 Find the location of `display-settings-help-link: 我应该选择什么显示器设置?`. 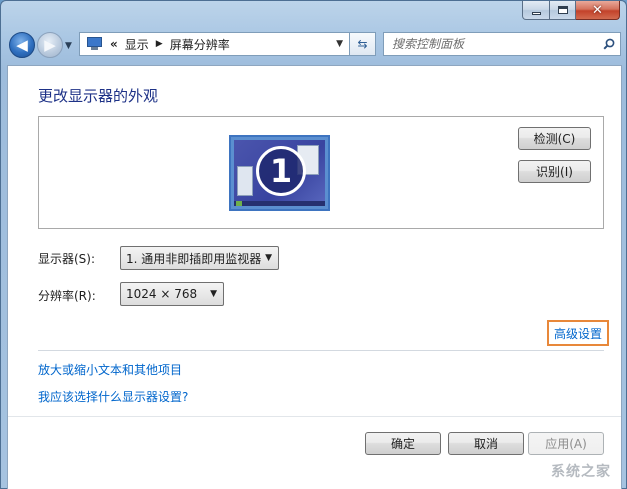

display-settings-help-link: 我应该选择什么显示器设置? is located at coordinates (113, 396).